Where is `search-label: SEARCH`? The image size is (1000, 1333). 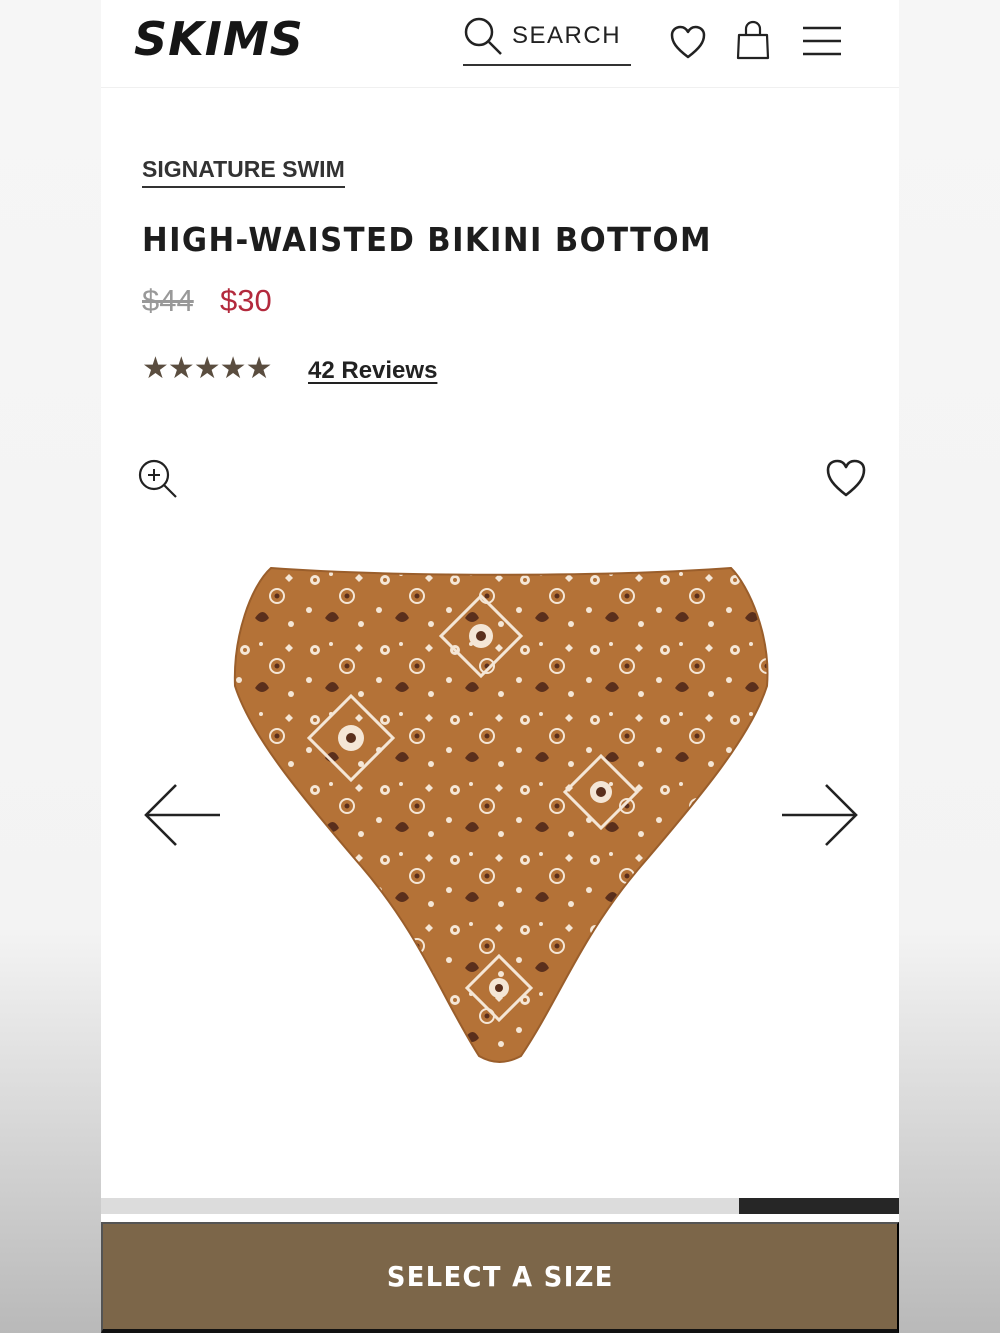
search-label: SEARCH is located at coordinates (567, 35).